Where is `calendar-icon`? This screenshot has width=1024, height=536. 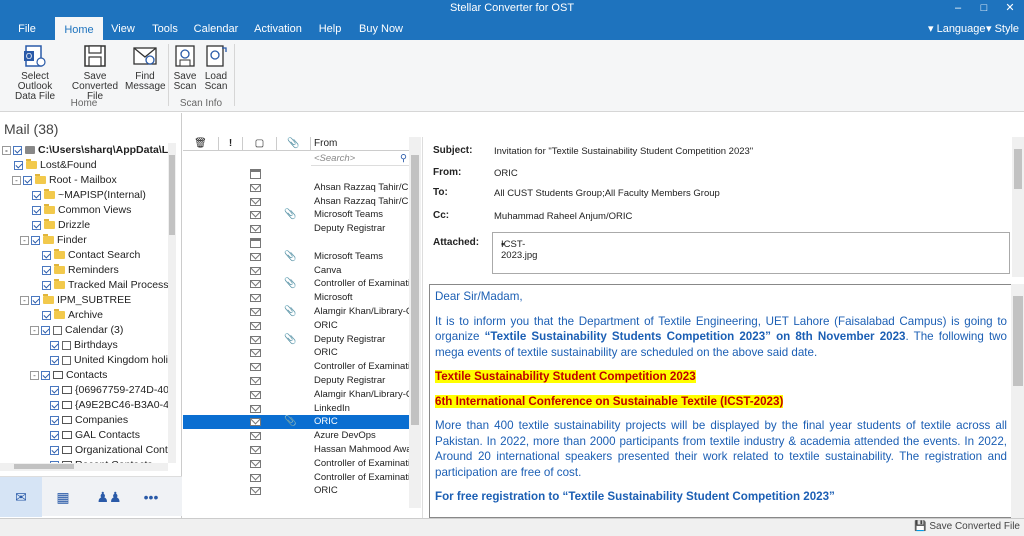
calendar-icon is located at coordinates (66, 360).